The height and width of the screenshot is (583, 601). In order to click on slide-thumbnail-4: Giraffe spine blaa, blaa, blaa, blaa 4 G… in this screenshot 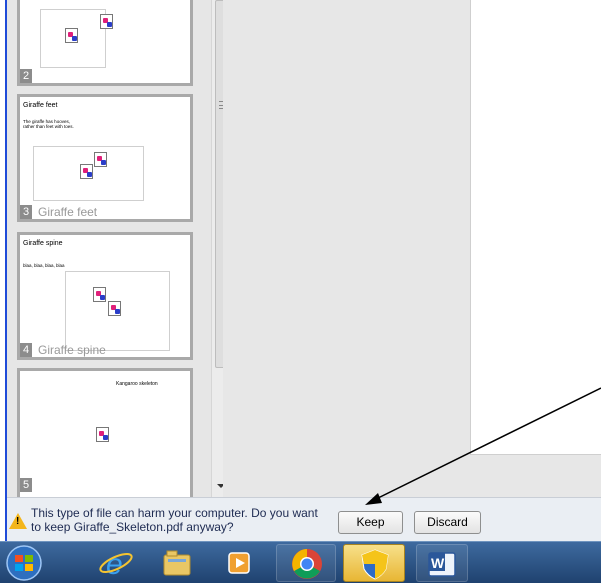, I will do `click(105, 296)`.